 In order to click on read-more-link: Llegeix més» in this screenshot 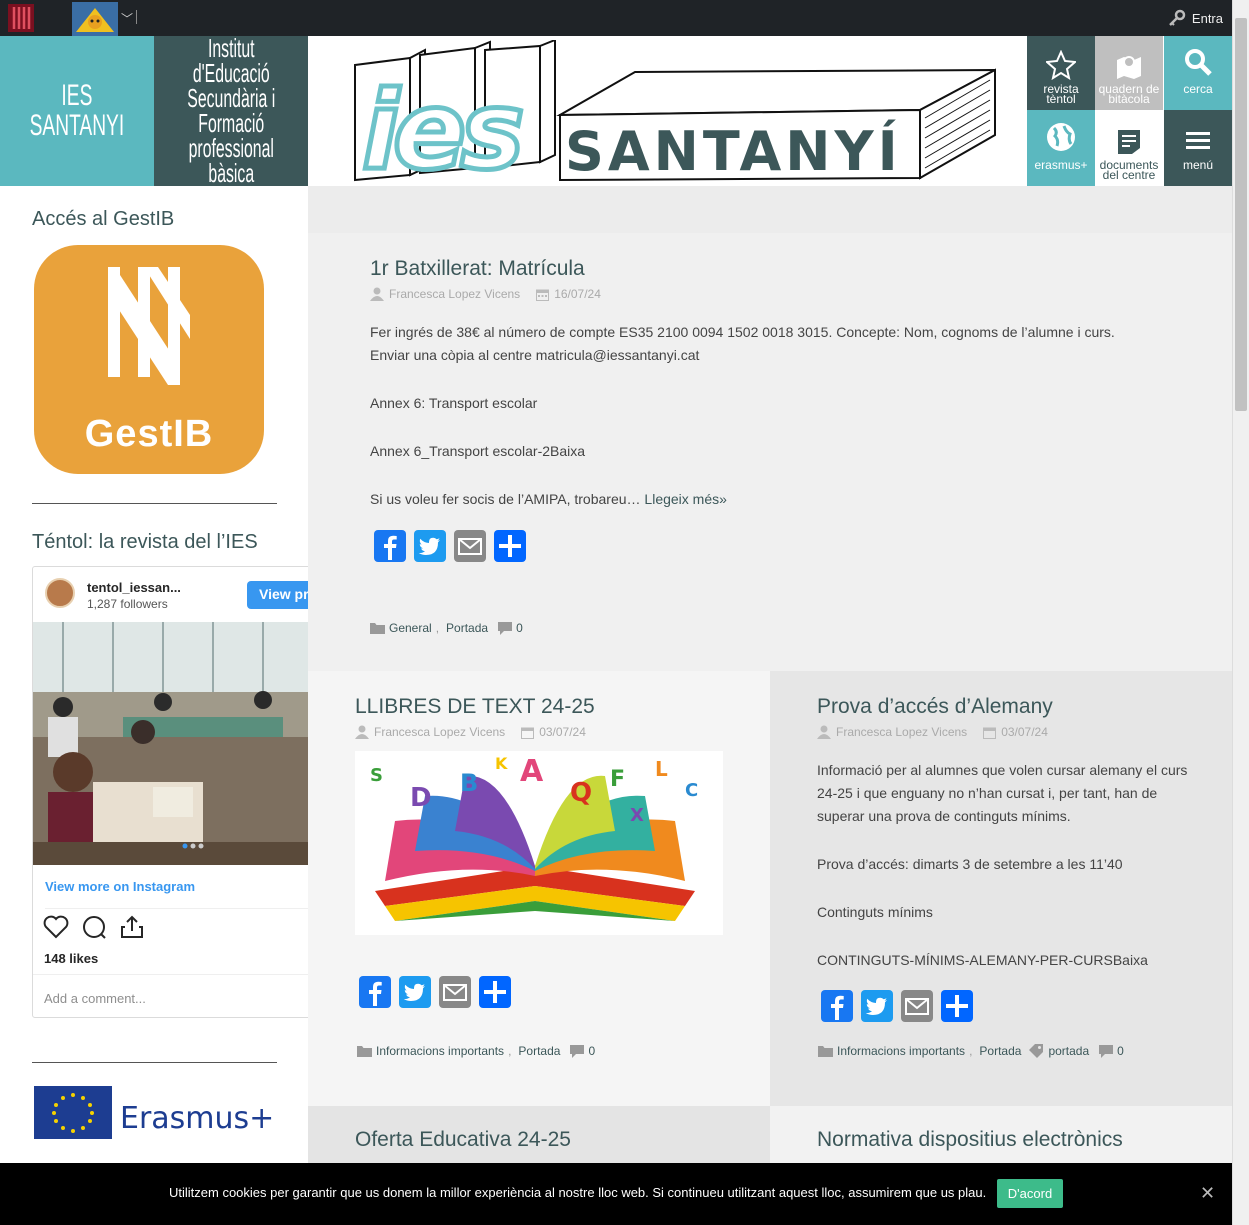, I will do `click(685, 499)`.